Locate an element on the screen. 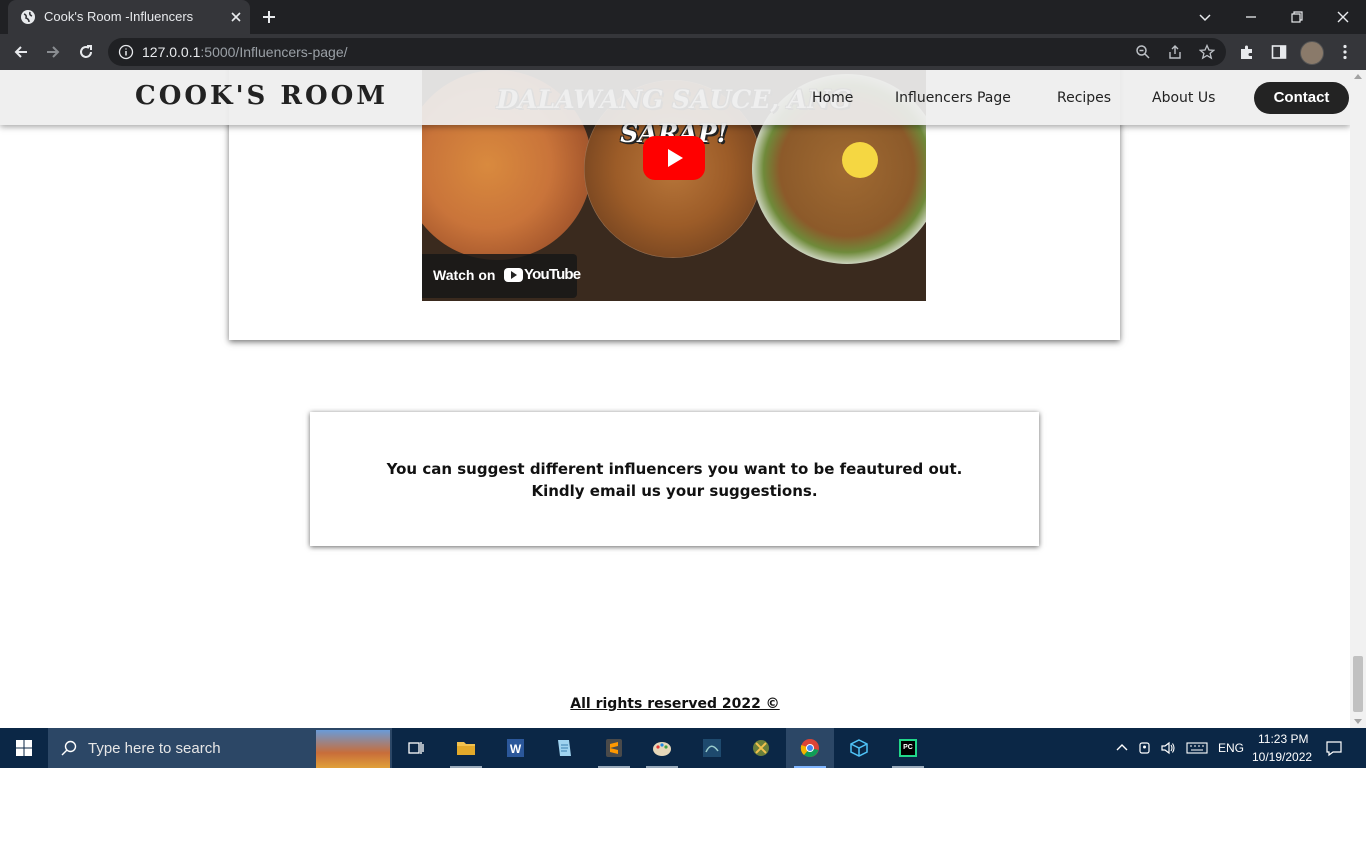 The image size is (1366, 864). youtube-wordmark: YouTube is located at coordinates (552, 274).